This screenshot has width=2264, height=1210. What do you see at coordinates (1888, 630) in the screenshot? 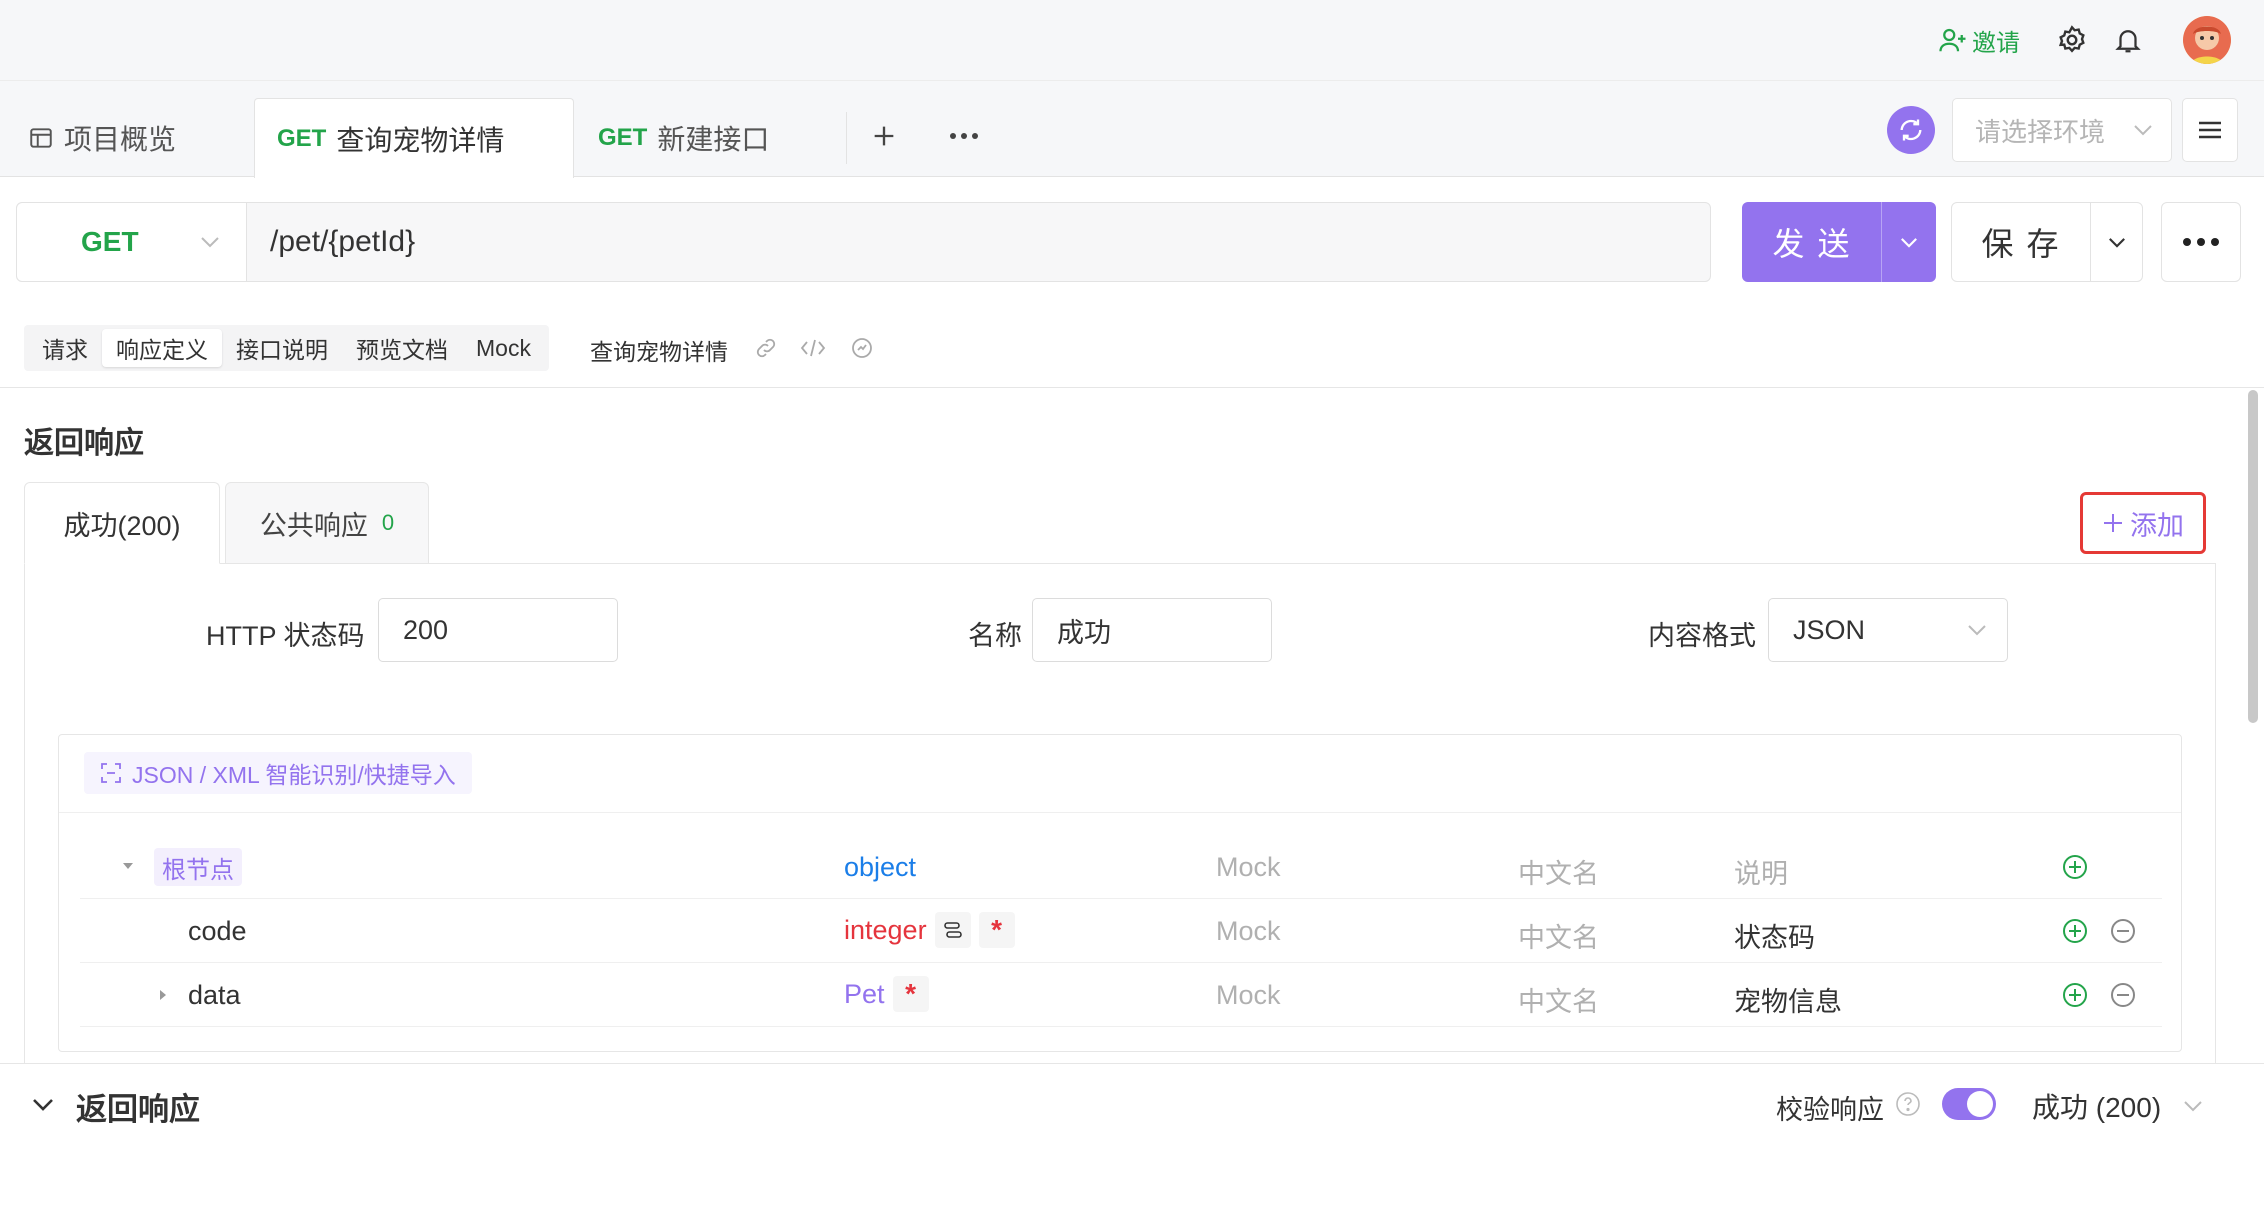
I see `content-format-select: JSON` at bounding box center [1888, 630].